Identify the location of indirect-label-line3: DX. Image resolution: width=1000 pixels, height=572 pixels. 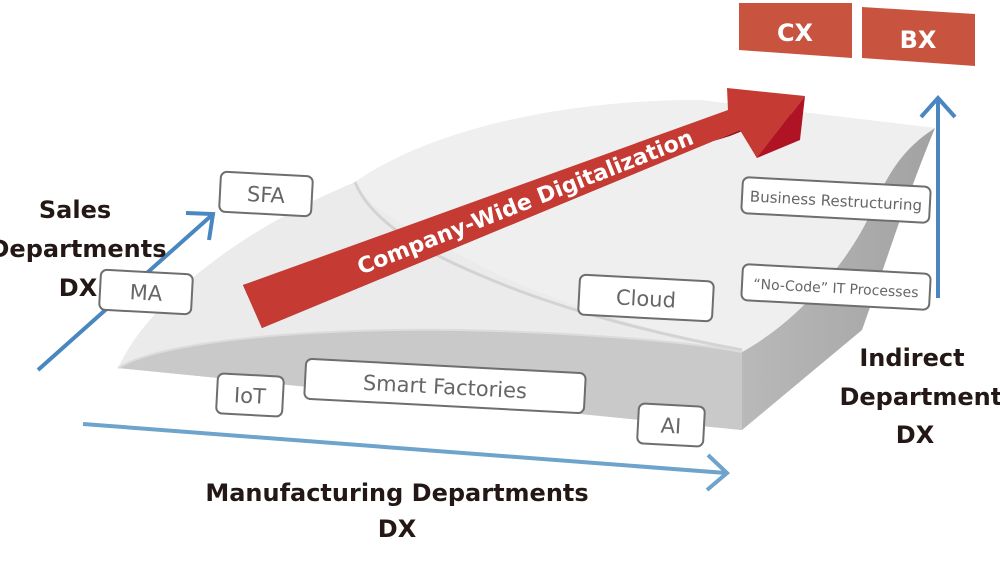
(915, 435).